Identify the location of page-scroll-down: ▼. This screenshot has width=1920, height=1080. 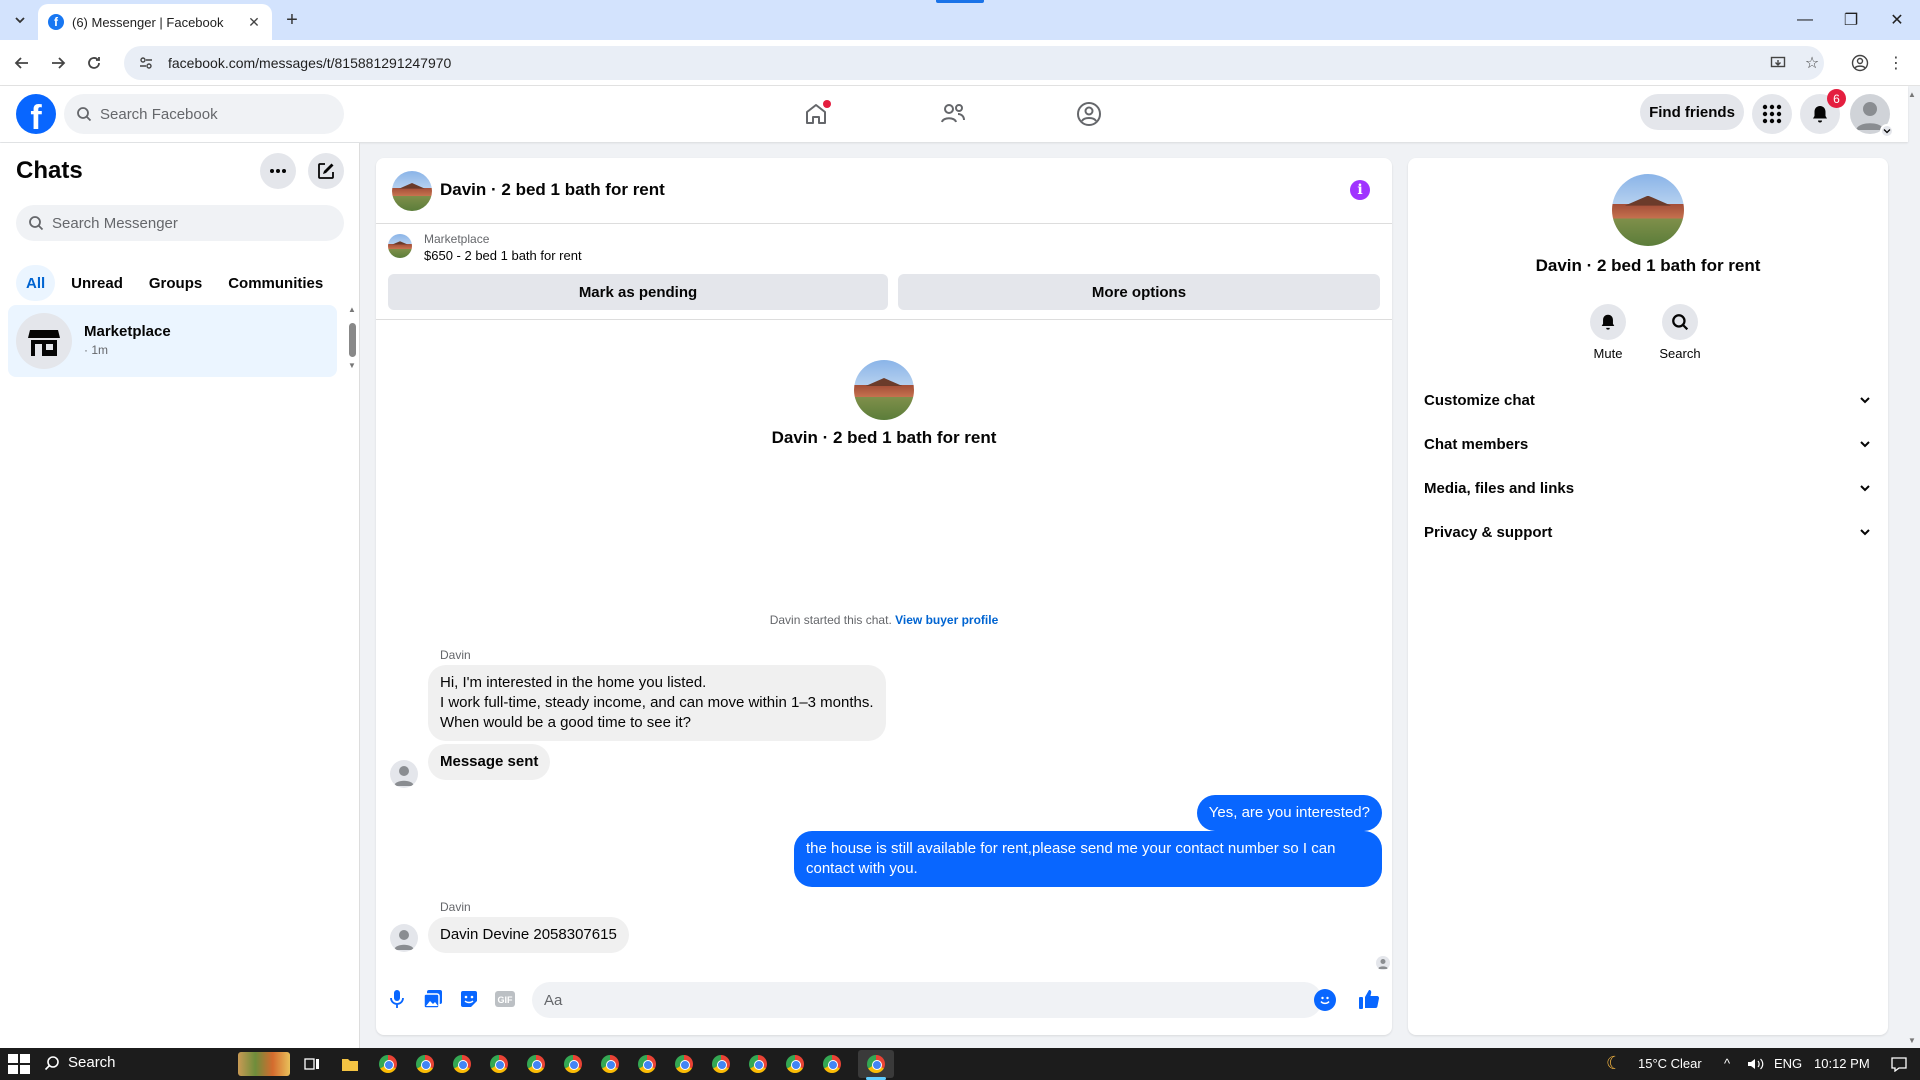
(1912, 1040).